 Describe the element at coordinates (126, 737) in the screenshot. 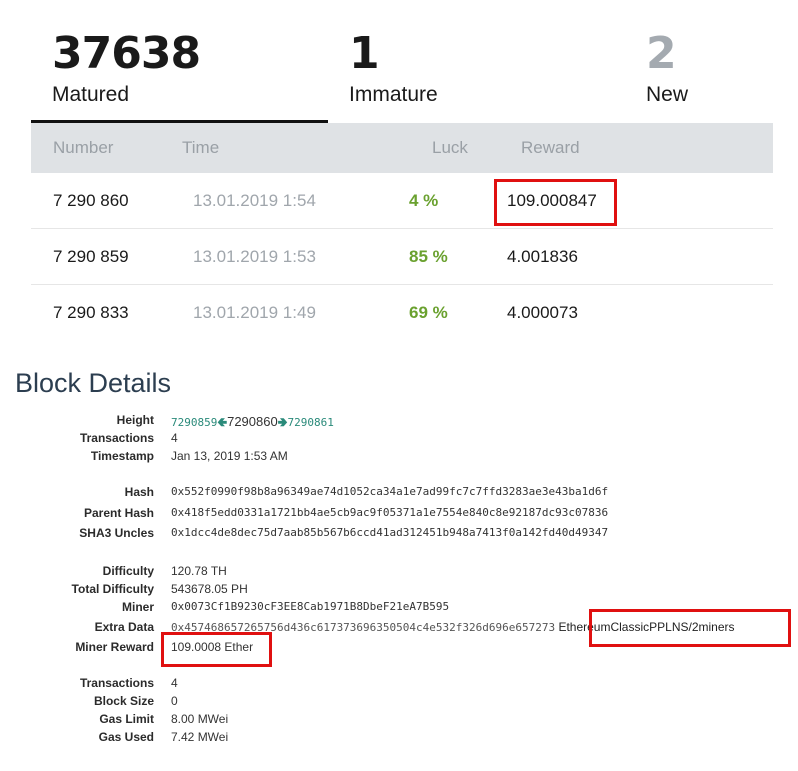

I see `gas-used-label: Gas Used` at that location.